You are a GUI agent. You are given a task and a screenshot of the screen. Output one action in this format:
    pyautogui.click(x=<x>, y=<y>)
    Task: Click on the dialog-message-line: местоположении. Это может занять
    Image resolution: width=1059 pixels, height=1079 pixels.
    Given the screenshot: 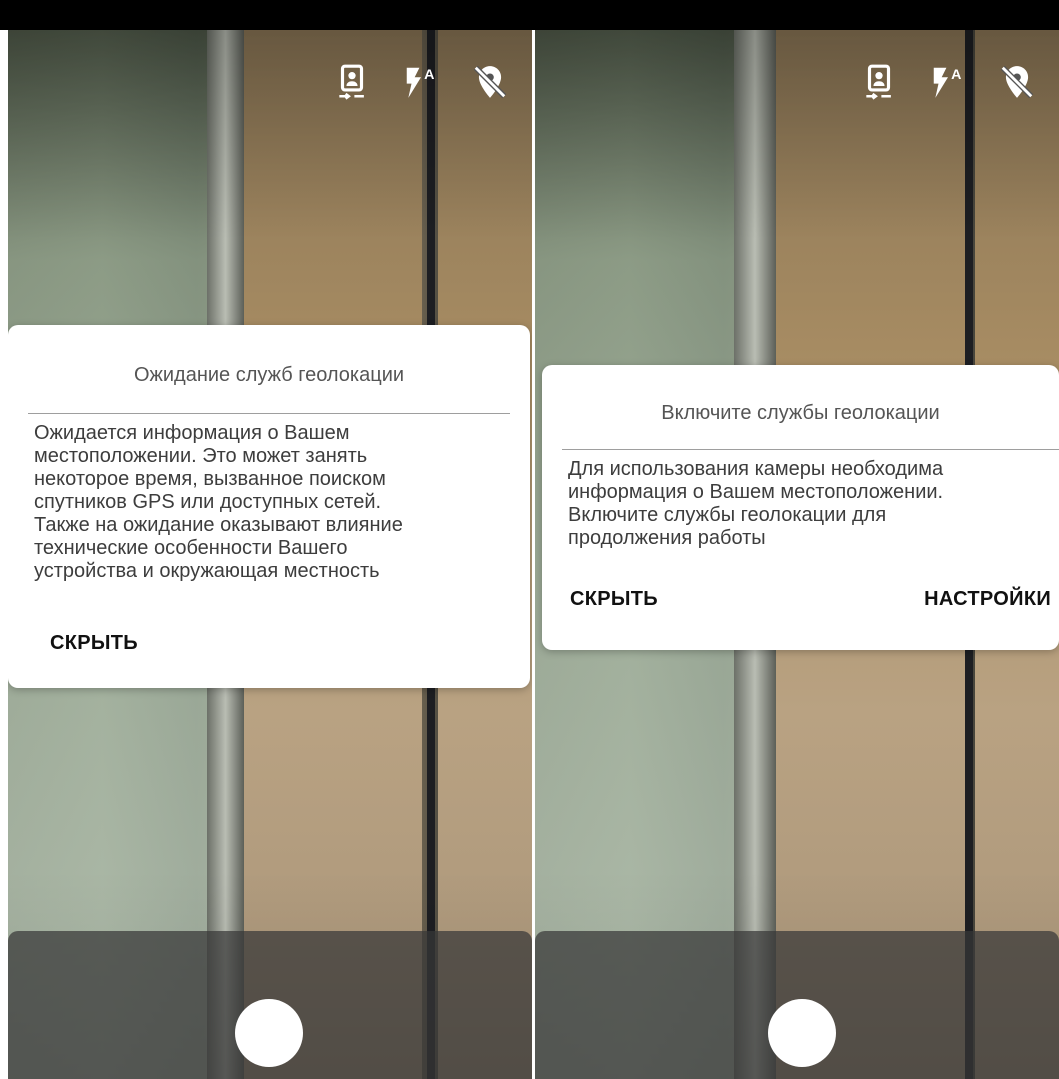 What is the action you would take?
    pyautogui.click(x=201, y=456)
    